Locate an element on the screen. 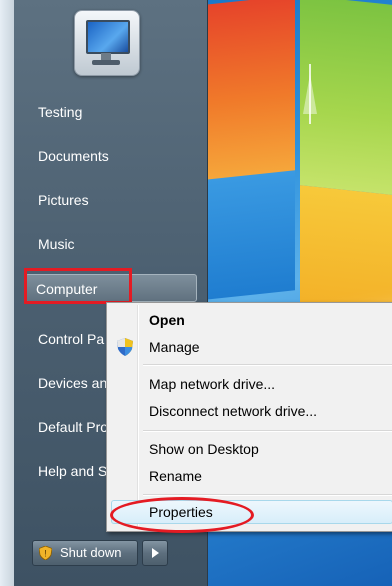  shutdown-button: ! Shut down is located at coordinates (85, 553).